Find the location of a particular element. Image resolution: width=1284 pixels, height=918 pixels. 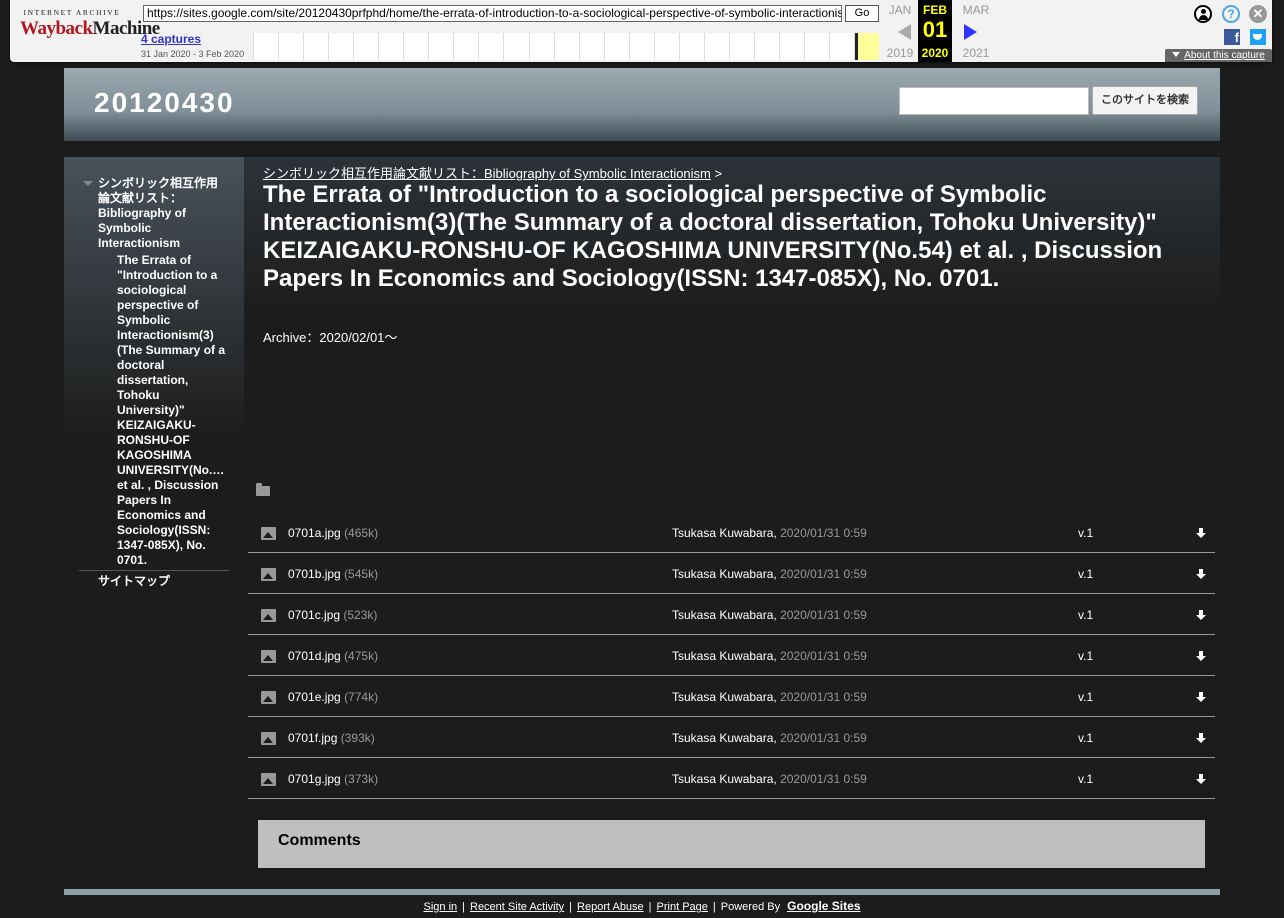

attachment-size: (545k) is located at coordinates (361, 574).